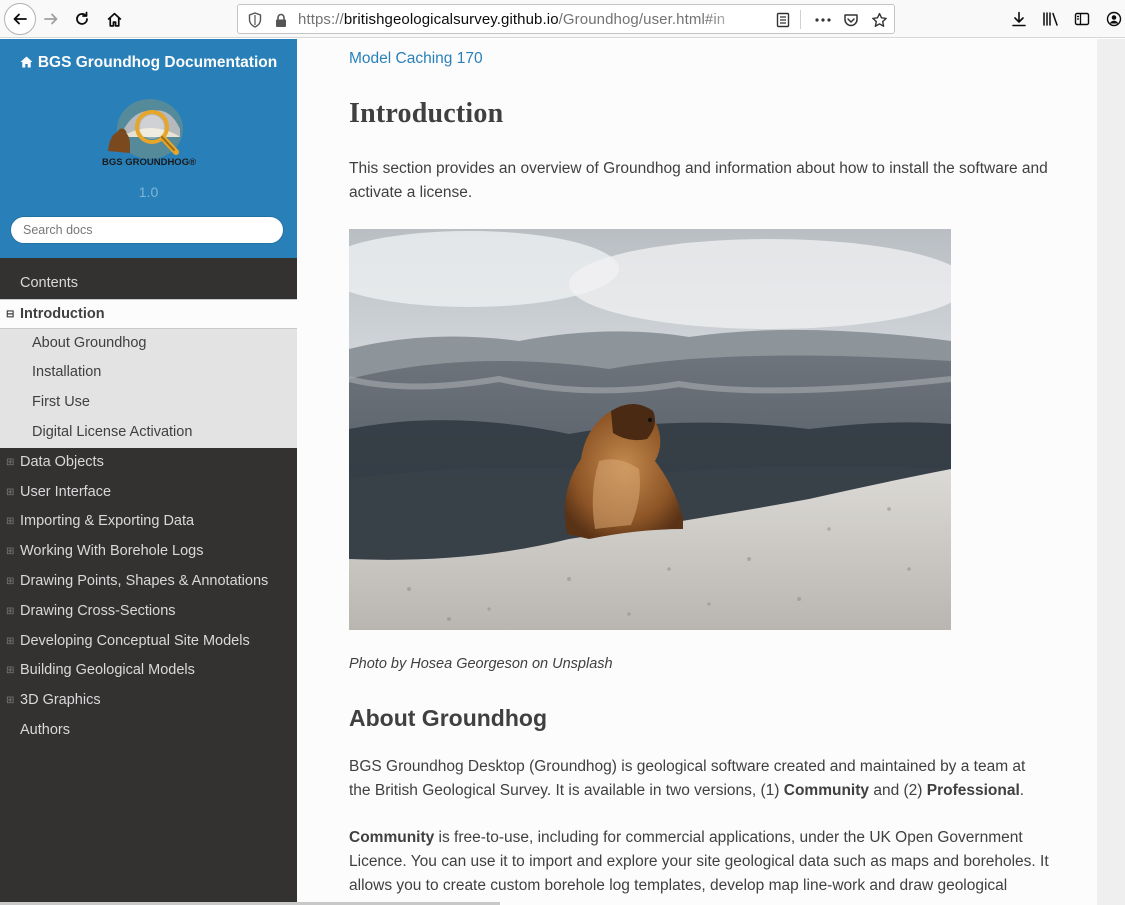 Image resolution: width=1125 pixels, height=905 pixels. What do you see at coordinates (416, 59) in the screenshot?
I see `prev-section-link: Model Caching 170` at bounding box center [416, 59].